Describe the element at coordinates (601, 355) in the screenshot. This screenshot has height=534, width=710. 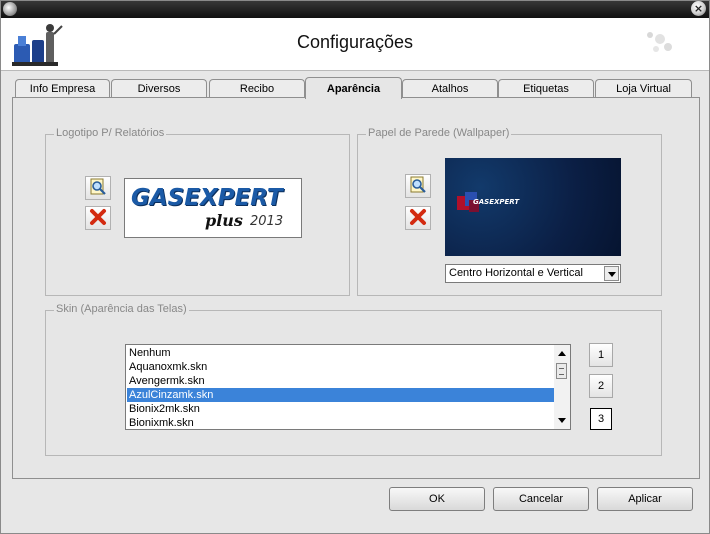
I see `skin-page-1-button: 1` at that location.